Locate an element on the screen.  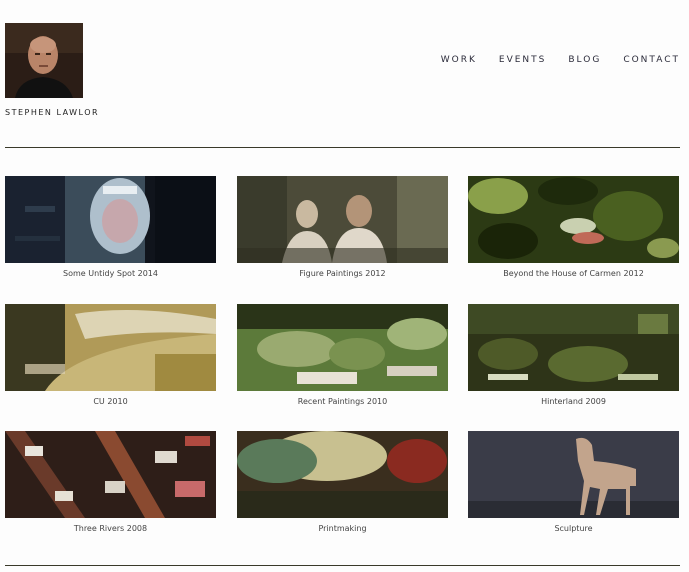
gallery-item-cu: CU 2010 is located at coordinates (110, 355).